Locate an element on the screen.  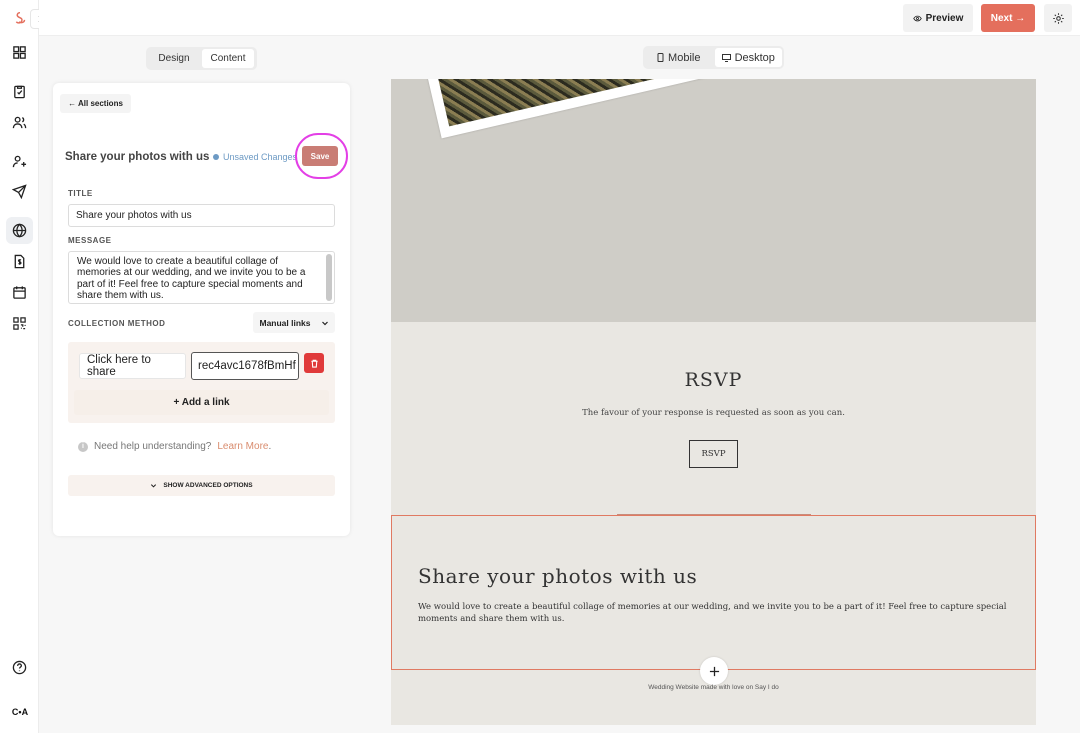
hero-photo is located at coordinates (559, 109).